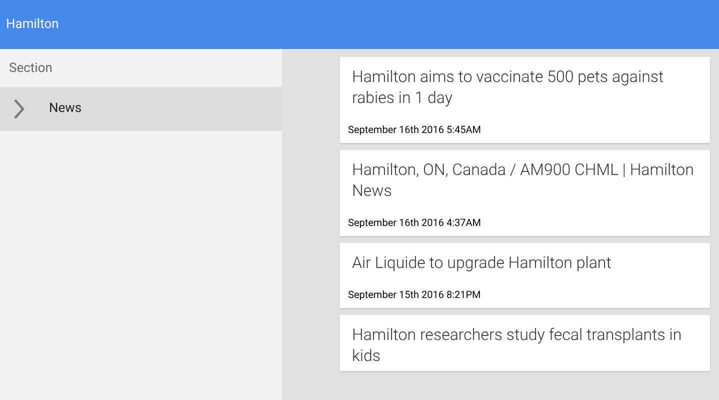 The image size is (719, 400). I want to click on article-card: Hamilton aims to vaccinate 500 pets against rabies in 1 day September 16th 2016 5:45AM, so click(525, 100).